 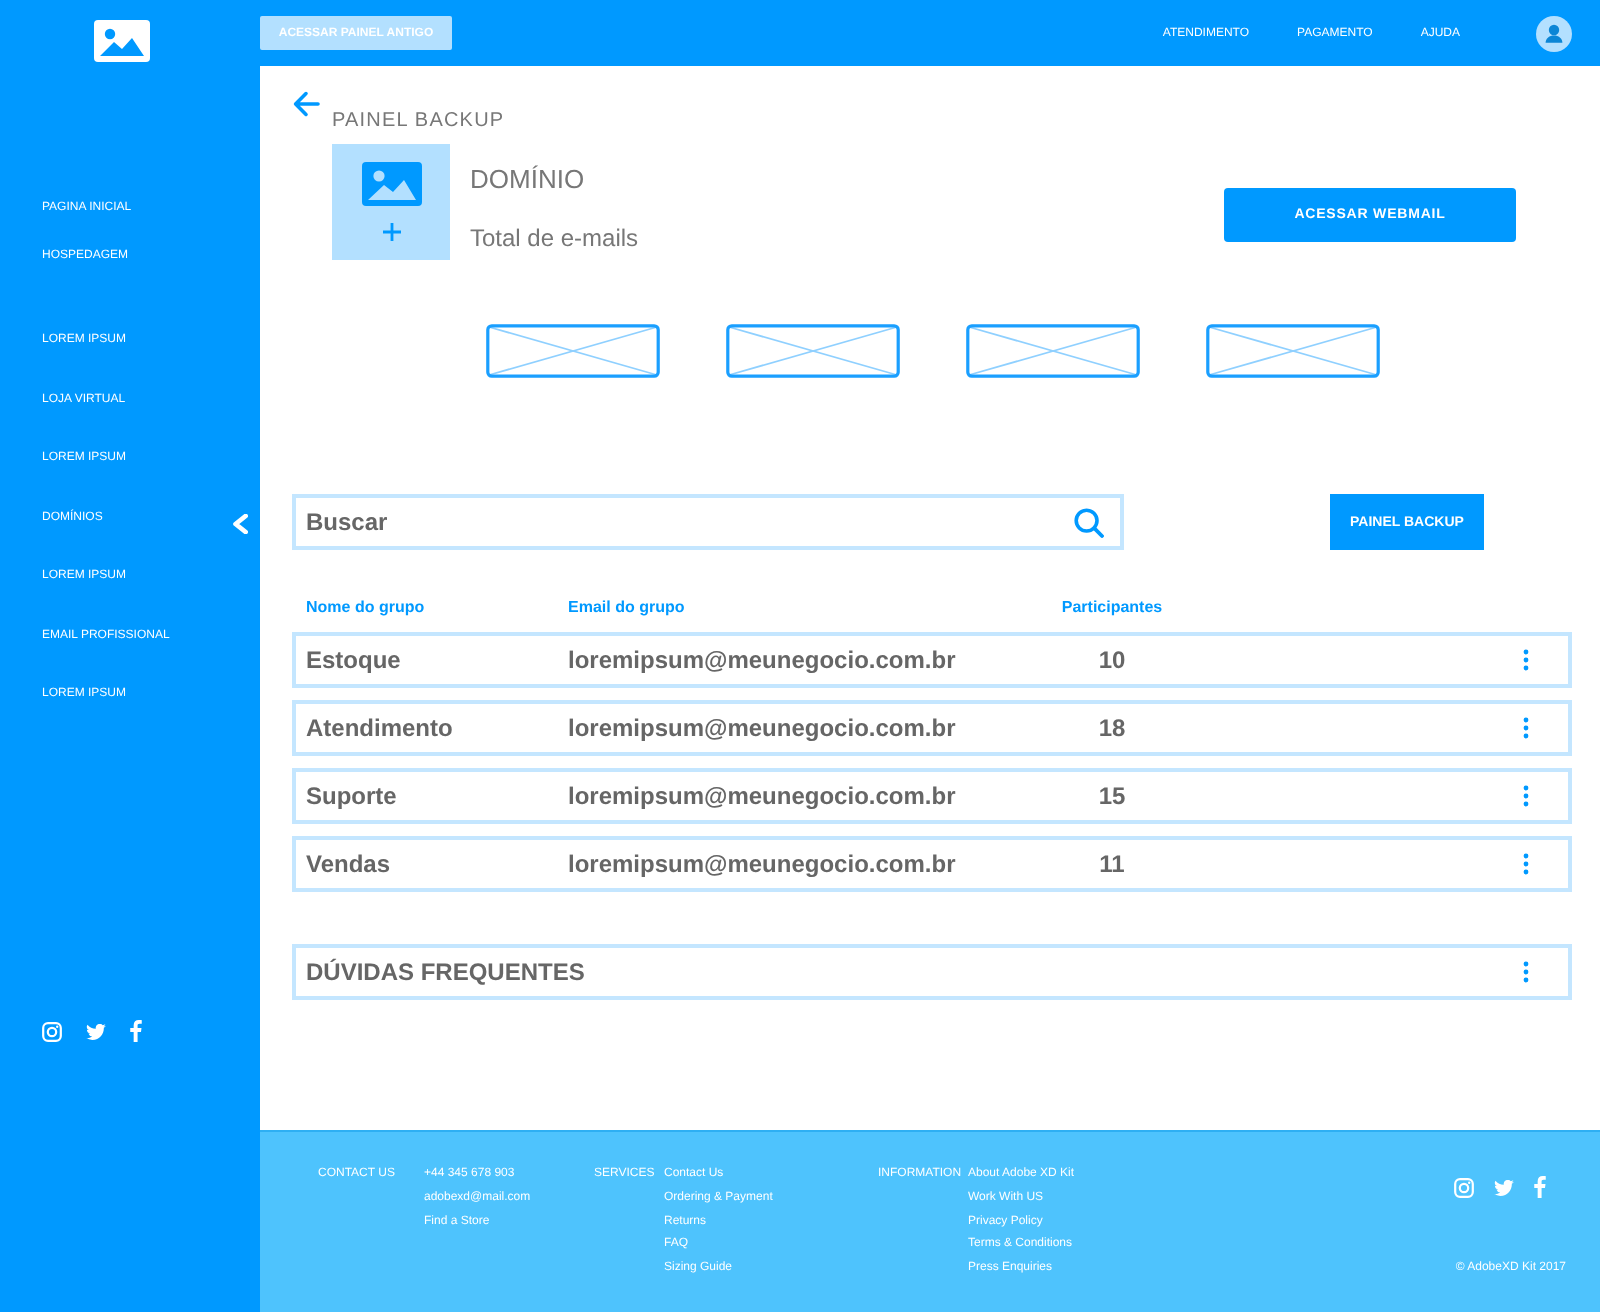 I want to click on faq-title: DÚVIDAS FREQUENTES, so click(x=445, y=972).